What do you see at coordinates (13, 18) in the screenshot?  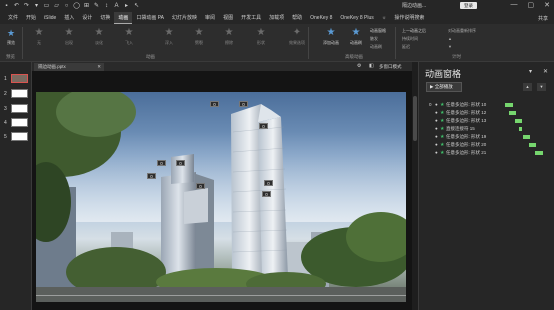 I see `menu-file: 文件` at bounding box center [13, 18].